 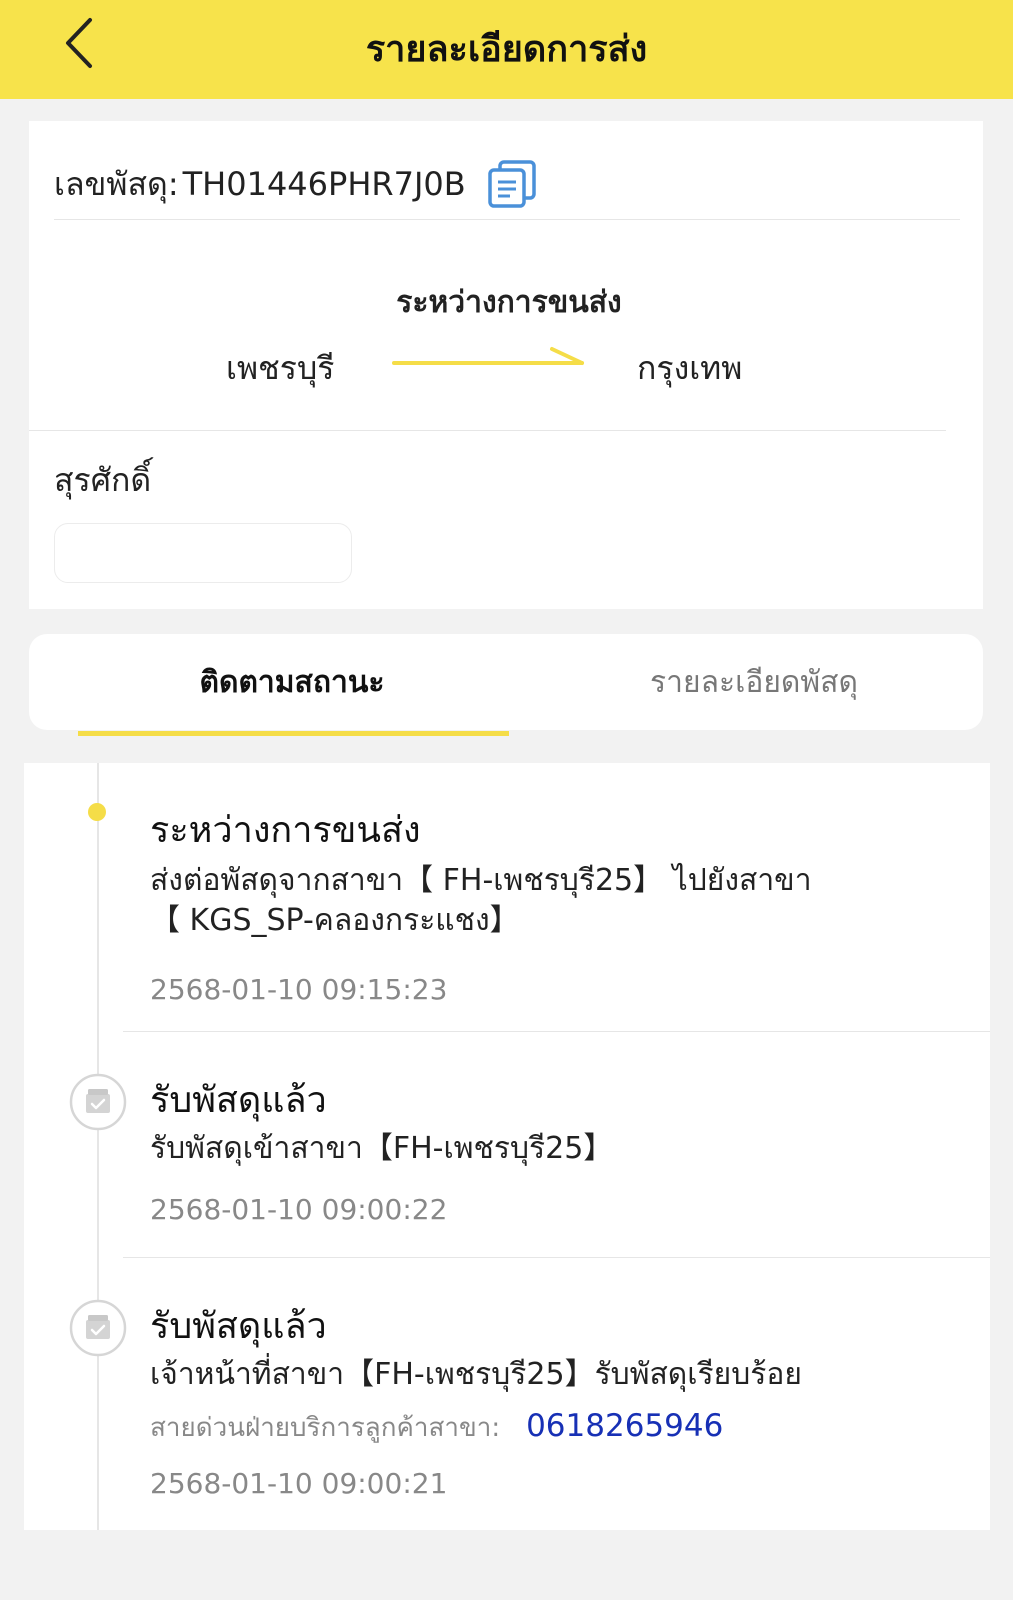 What do you see at coordinates (203, 553) in the screenshot?
I see `receiver-info-field` at bounding box center [203, 553].